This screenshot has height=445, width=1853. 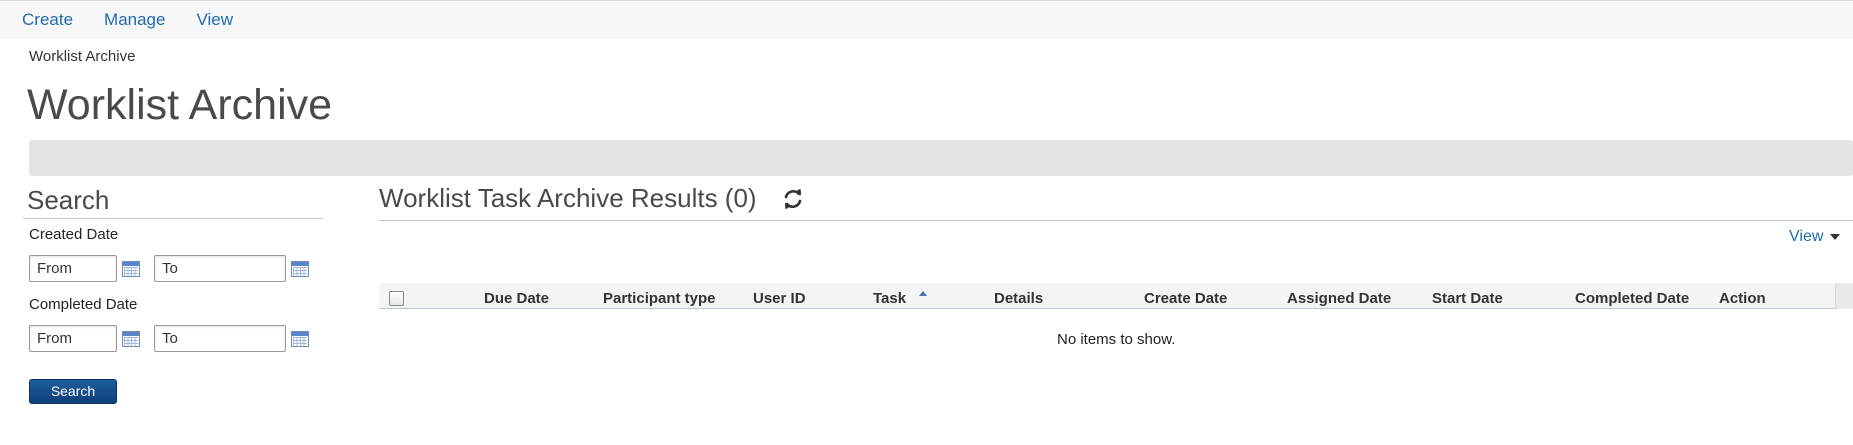 I want to click on select-all-checkbox, so click(x=396, y=298).